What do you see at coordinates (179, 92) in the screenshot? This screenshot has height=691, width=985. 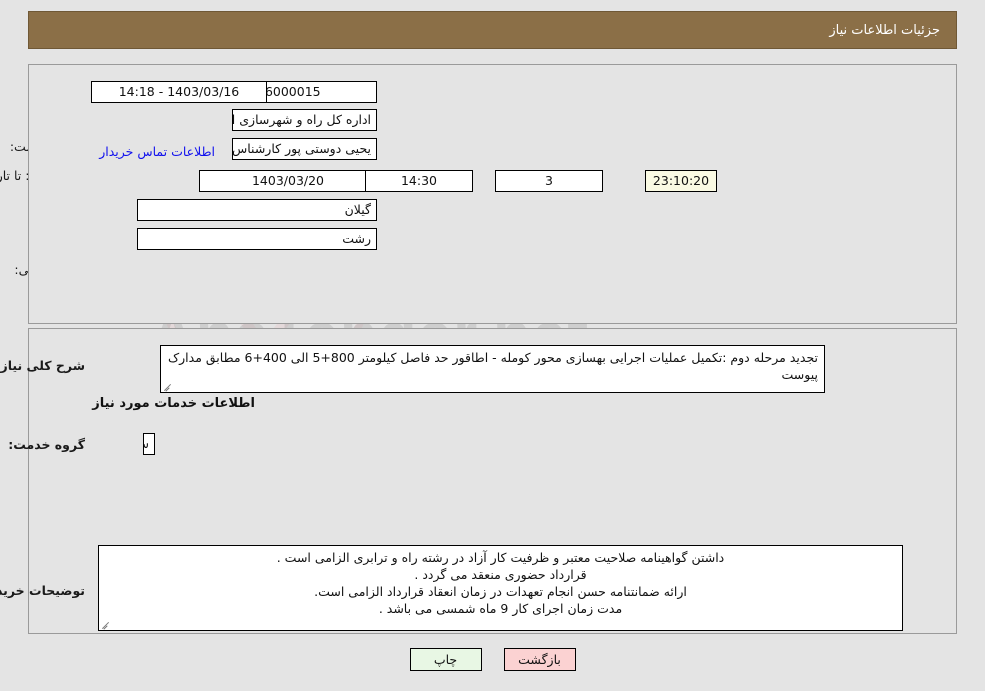 I see `announce-datetime-field: 1403/03/16 - 14:18` at bounding box center [179, 92].